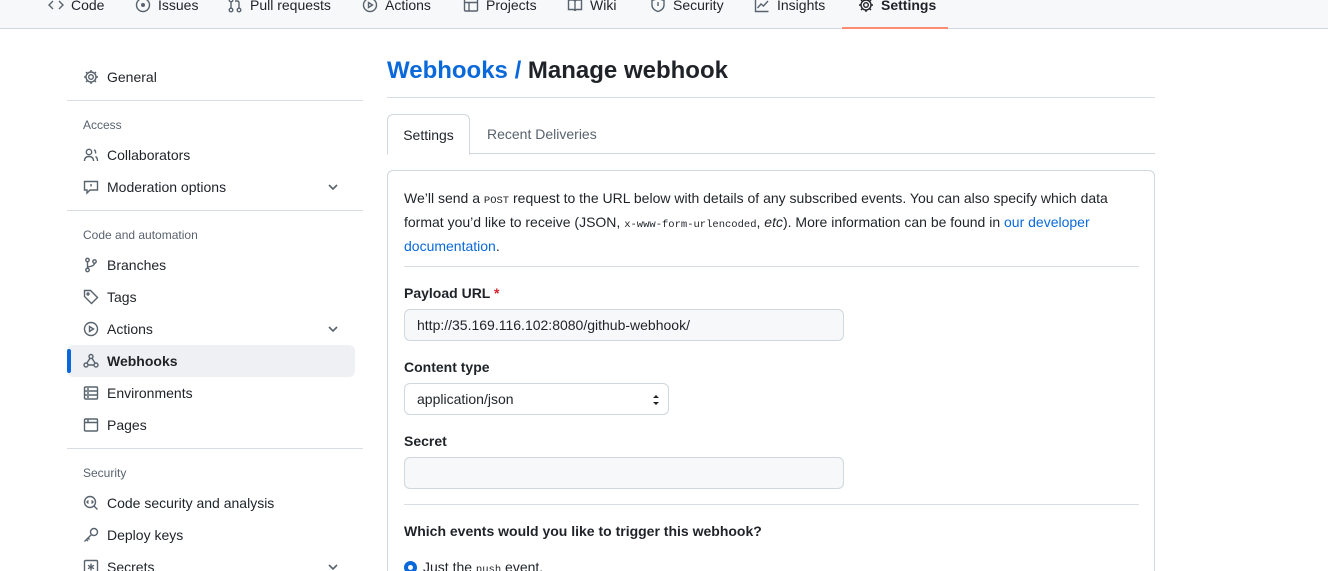 This screenshot has height=571, width=1328. What do you see at coordinates (140, 235) in the screenshot?
I see `sidebar-group-code-automation: Code and automation` at bounding box center [140, 235].